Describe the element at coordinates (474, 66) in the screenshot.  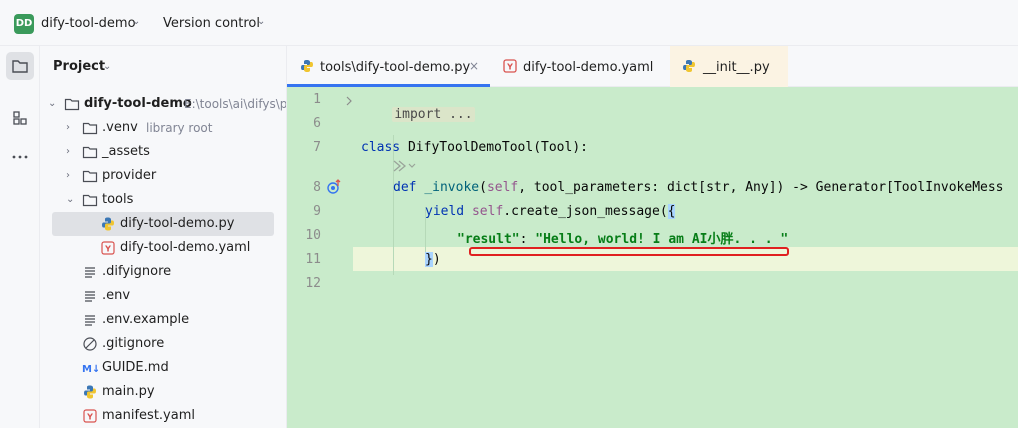
I see `close-icon: ×` at that location.